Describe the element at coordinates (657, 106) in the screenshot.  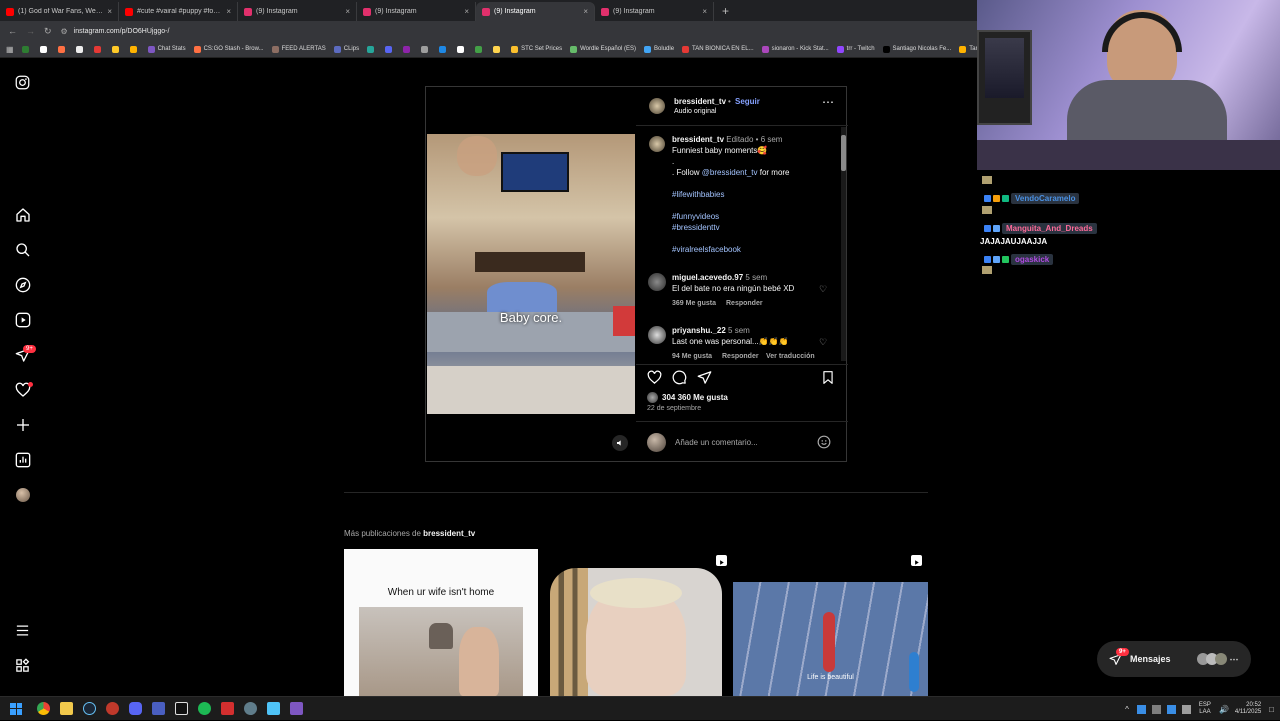
I see `author-avatar` at that location.